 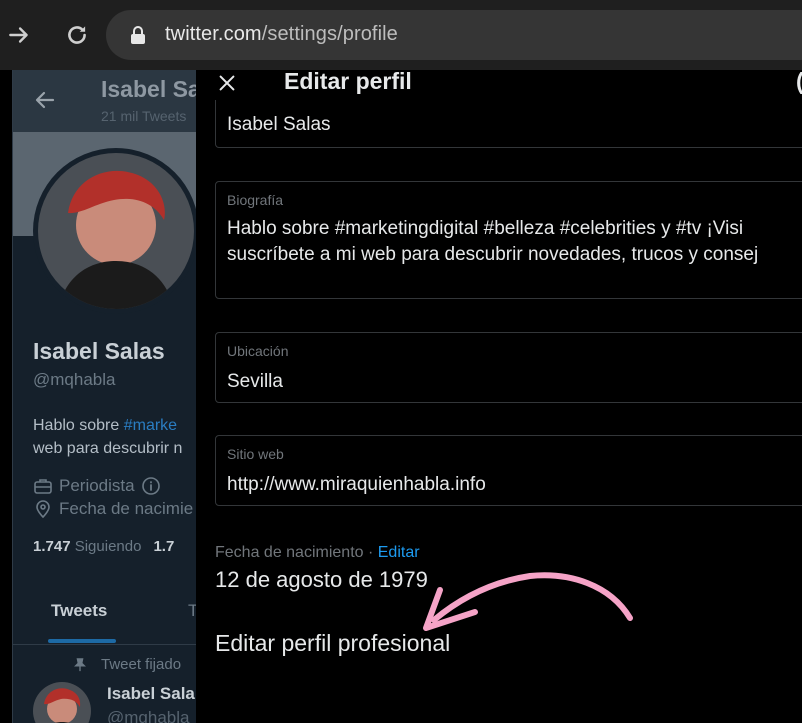 What do you see at coordinates (148, 715) in the screenshot?
I see `tweet-author-handle: @mqhabla` at bounding box center [148, 715].